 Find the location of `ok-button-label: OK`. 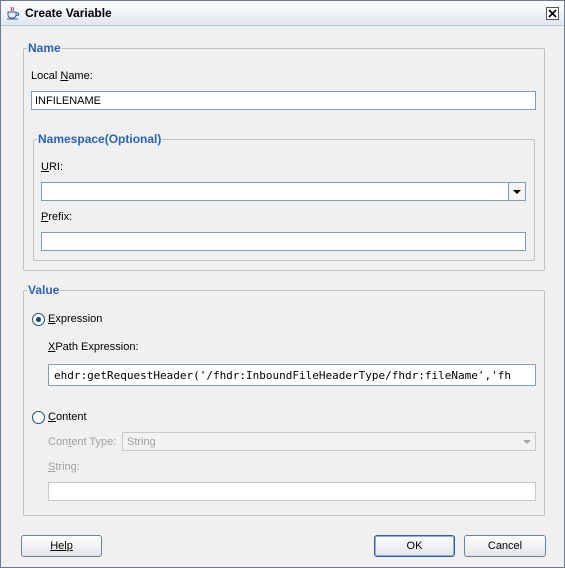

ok-button-label: OK is located at coordinates (414, 546).